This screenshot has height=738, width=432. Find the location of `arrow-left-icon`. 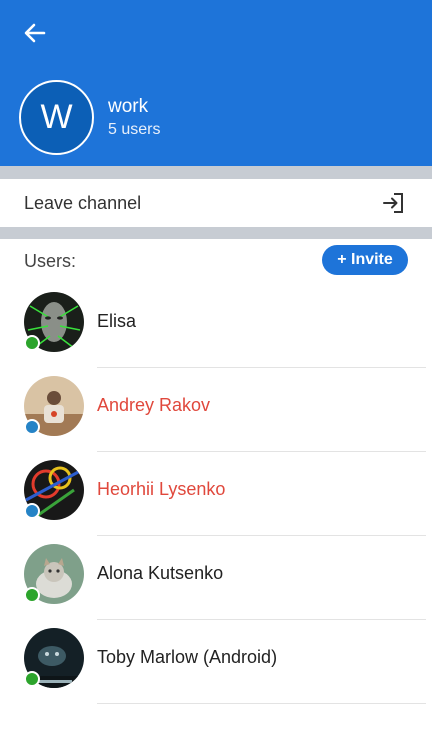

arrow-left-icon is located at coordinates (35, 33).